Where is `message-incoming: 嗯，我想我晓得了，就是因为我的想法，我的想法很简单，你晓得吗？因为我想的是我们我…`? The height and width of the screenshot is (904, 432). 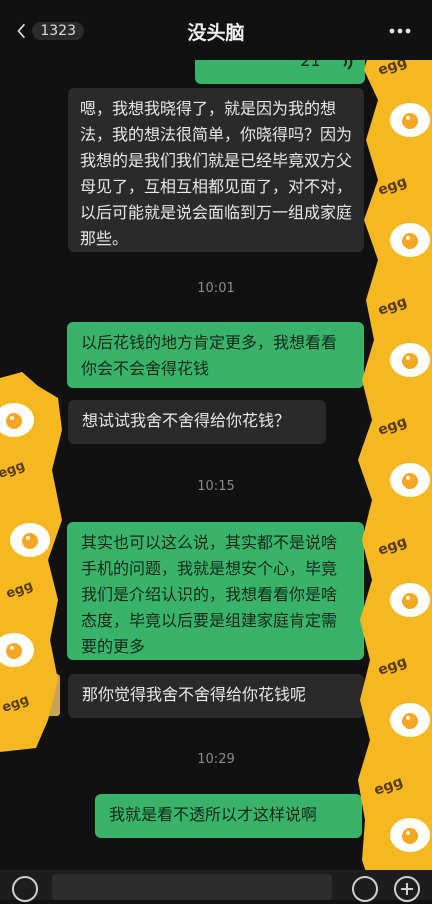 message-incoming: 嗯，我想我晓得了，就是因为我的想法，我的想法很简单，你晓得吗？因为我想的是我们我… is located at coordinates (216, 170).